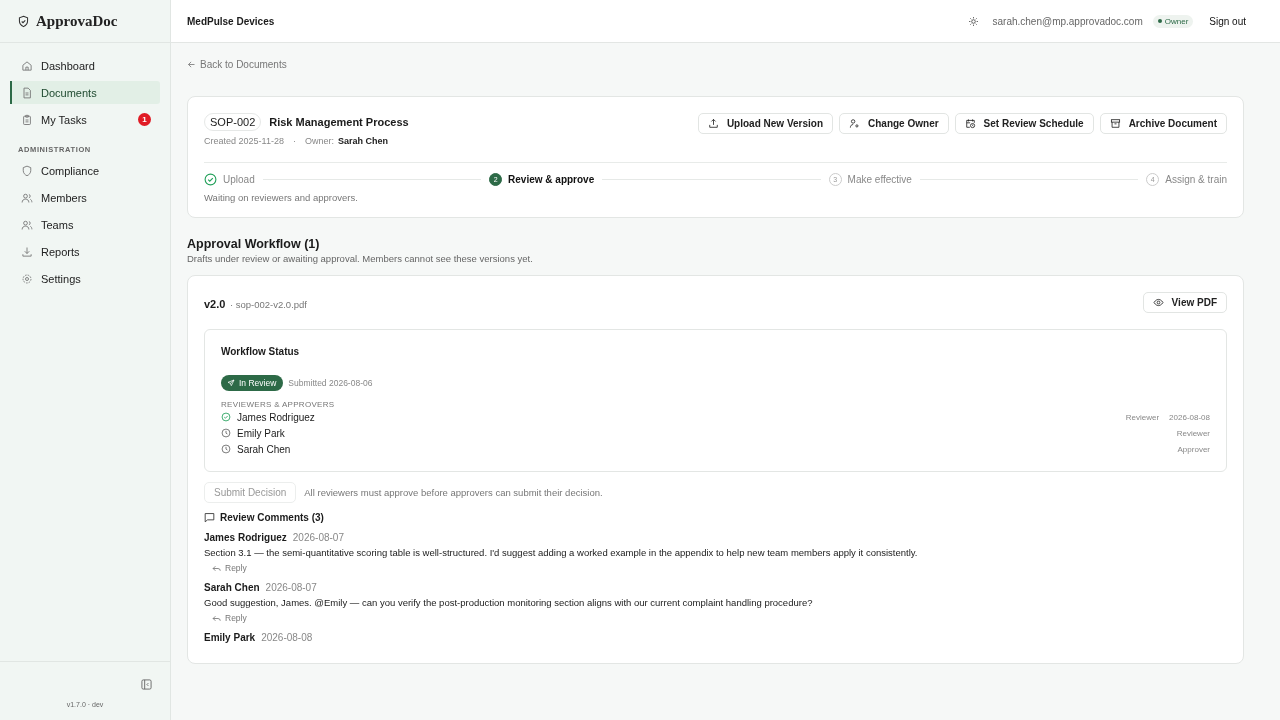 The width and height of the screenshot is (1280, 720). What do you see at coordinates (27, 278) in the screenshot?
I see `gear-icon` at bounding box center [27, 278].